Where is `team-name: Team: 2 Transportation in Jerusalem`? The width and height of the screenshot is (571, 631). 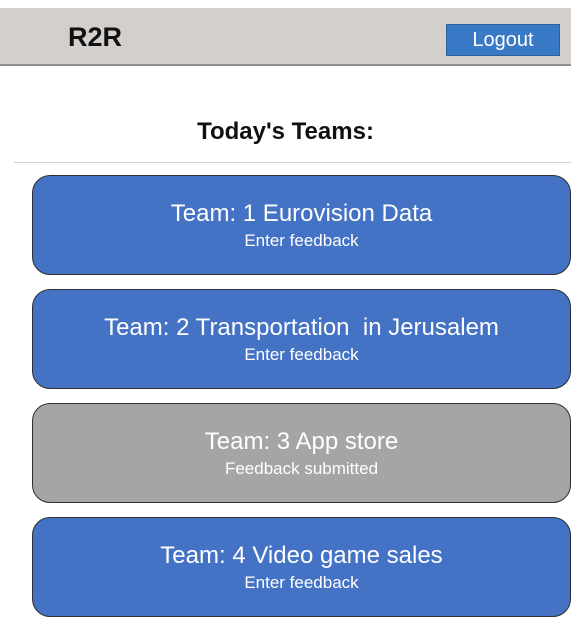 team-name: Team: 2 Transportation in Jerusalem is located at coordinates (301, 327).